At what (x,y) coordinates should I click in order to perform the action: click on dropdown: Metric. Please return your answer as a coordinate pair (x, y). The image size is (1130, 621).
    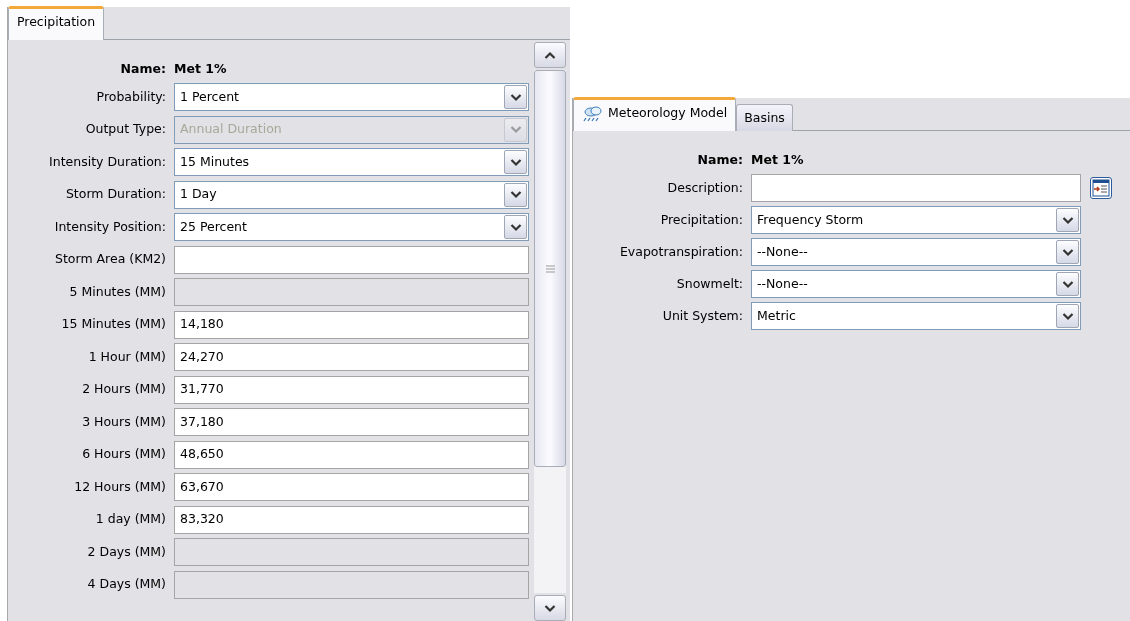
    Looking at the image, I should click on (916, 316).